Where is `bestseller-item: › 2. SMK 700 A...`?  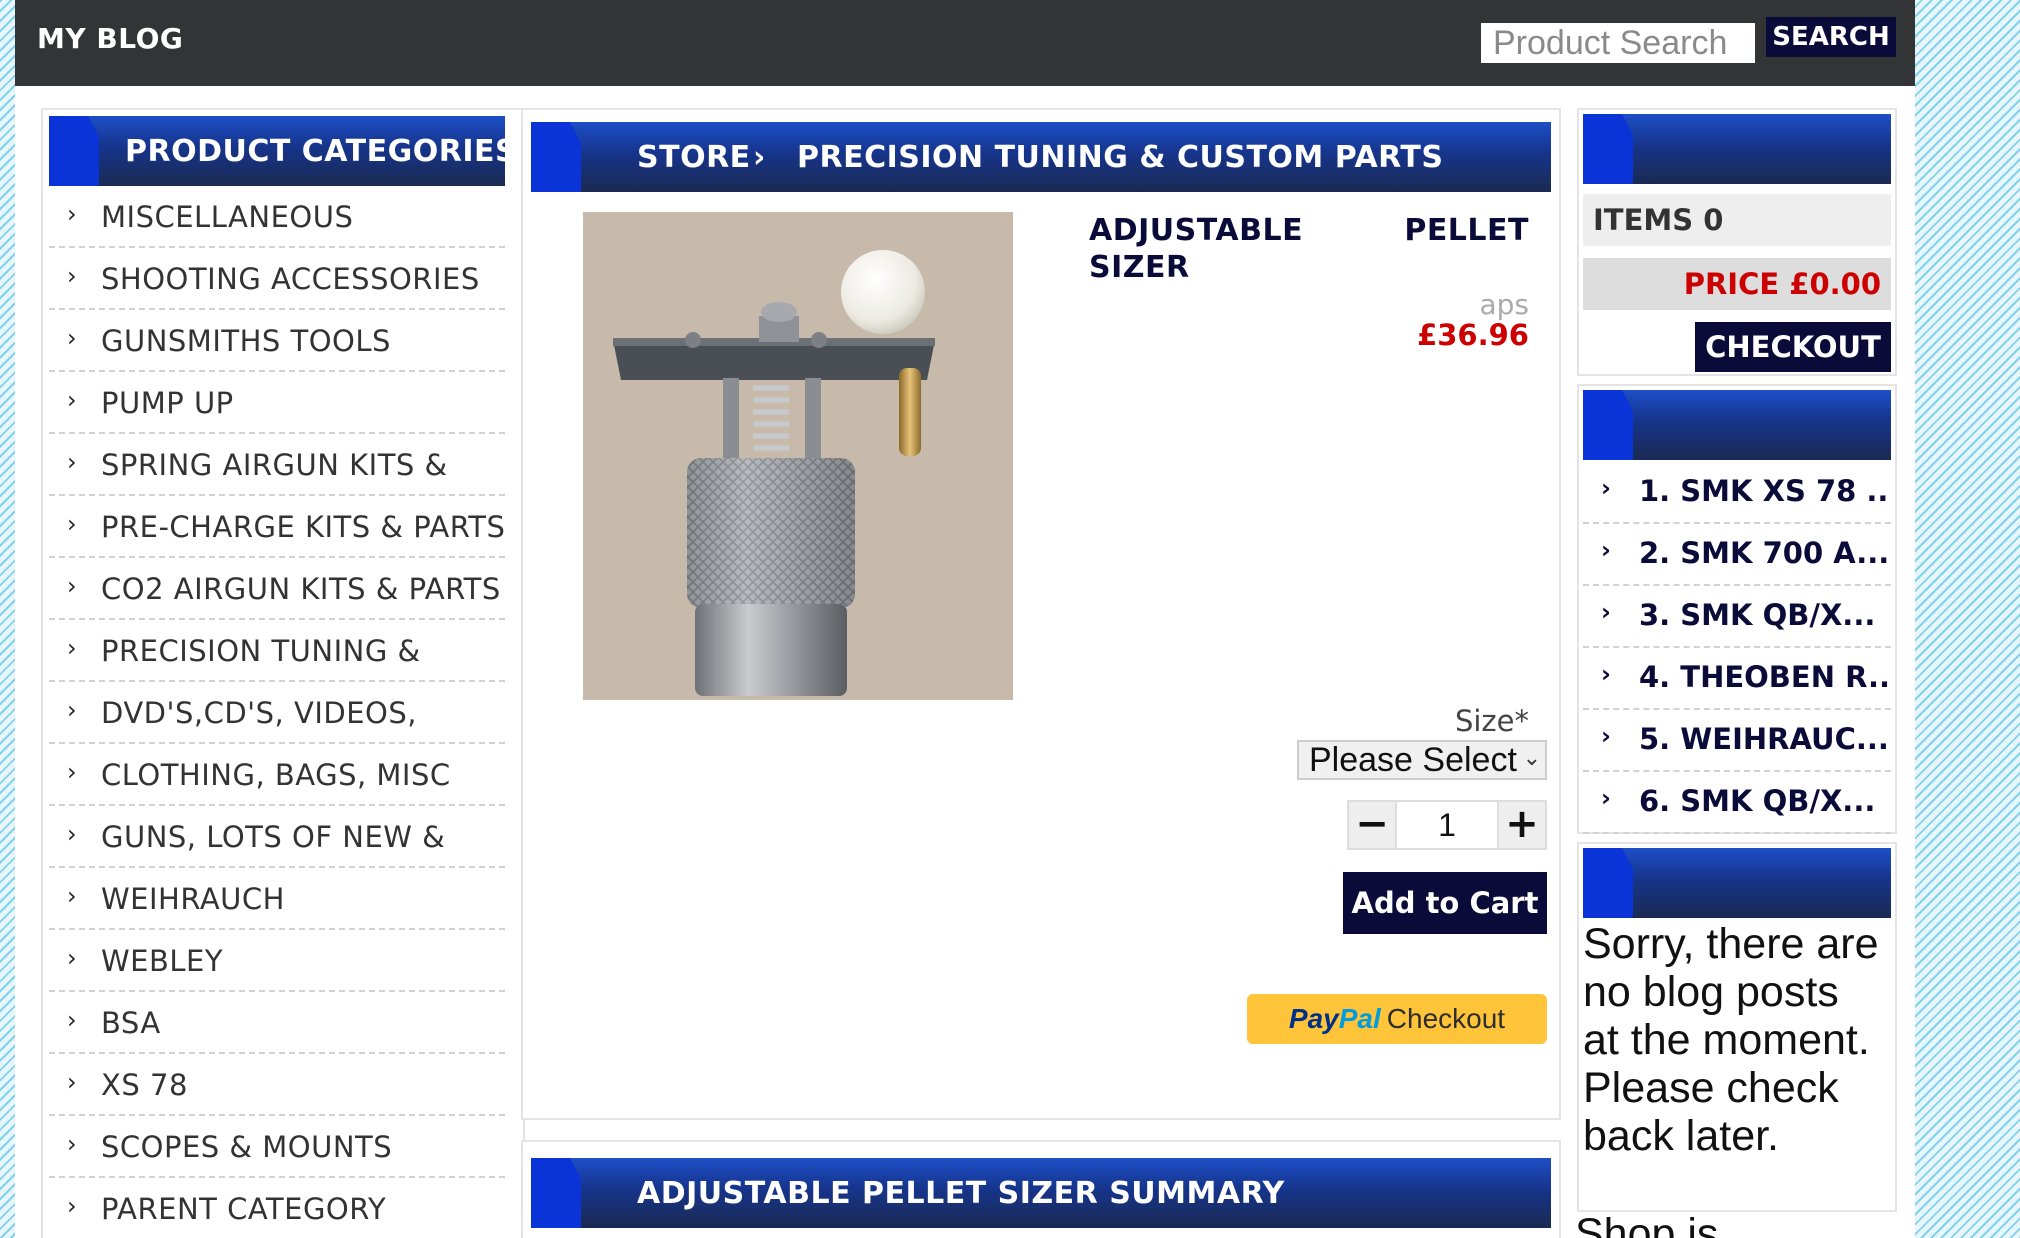
bestseller-item: › 2. SMK 700 A... is located at coordinates (1737, 555).